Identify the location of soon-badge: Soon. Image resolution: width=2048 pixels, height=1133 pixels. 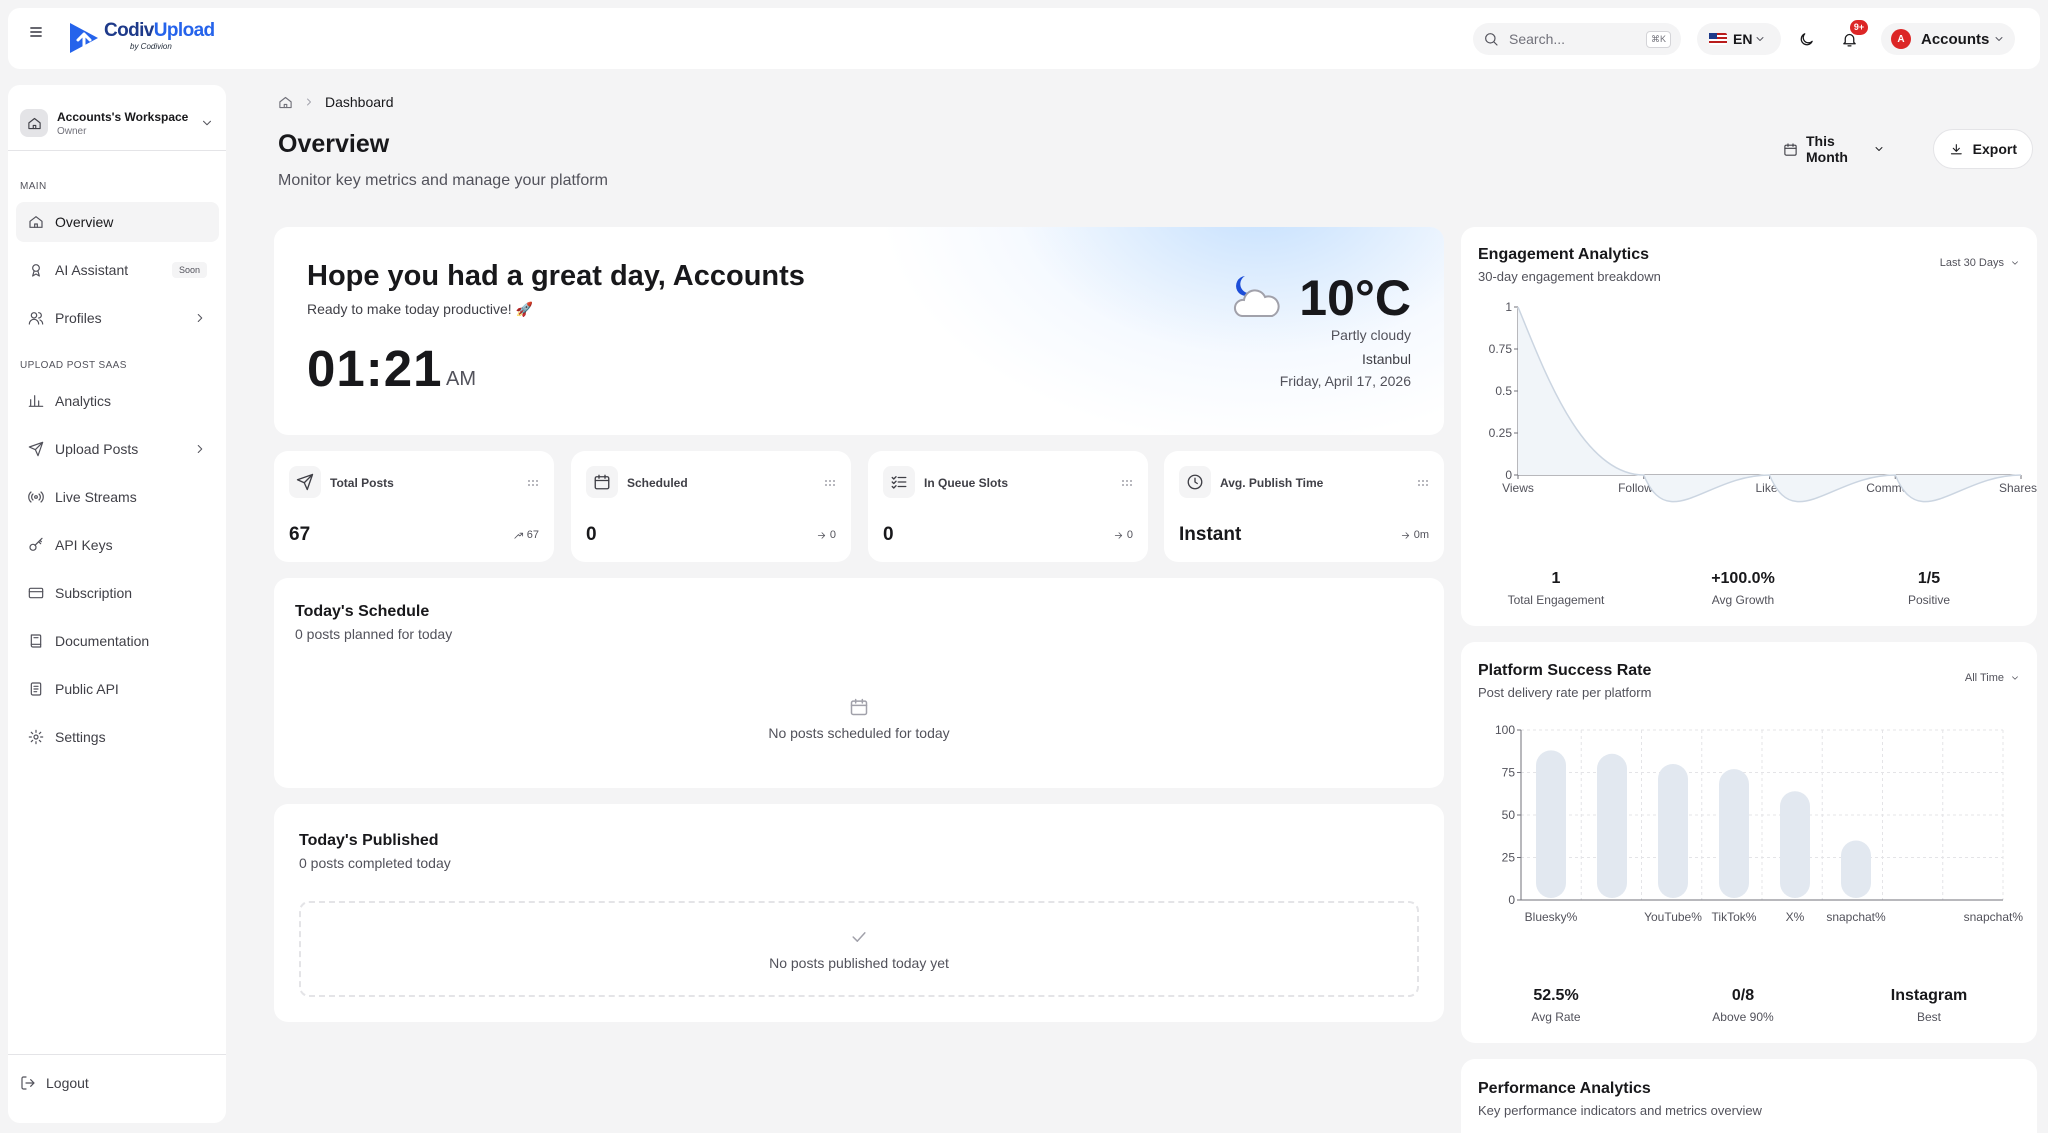
(189, 270).